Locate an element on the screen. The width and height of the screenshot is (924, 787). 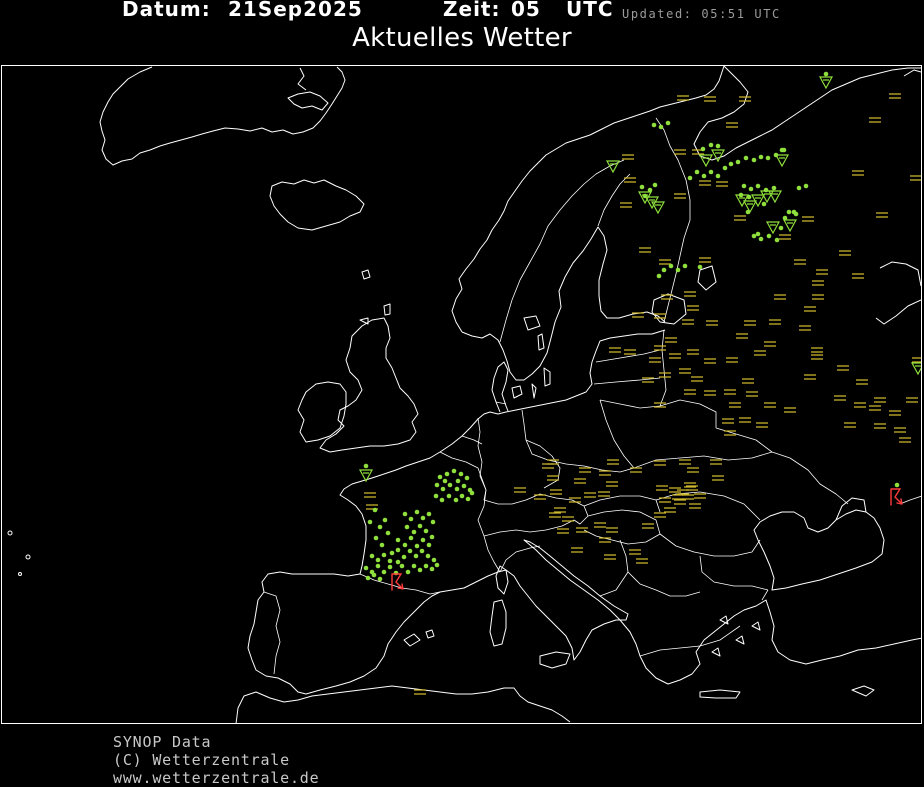
page-title: Aktuelles Wetter is located at coordinates (462, 38).